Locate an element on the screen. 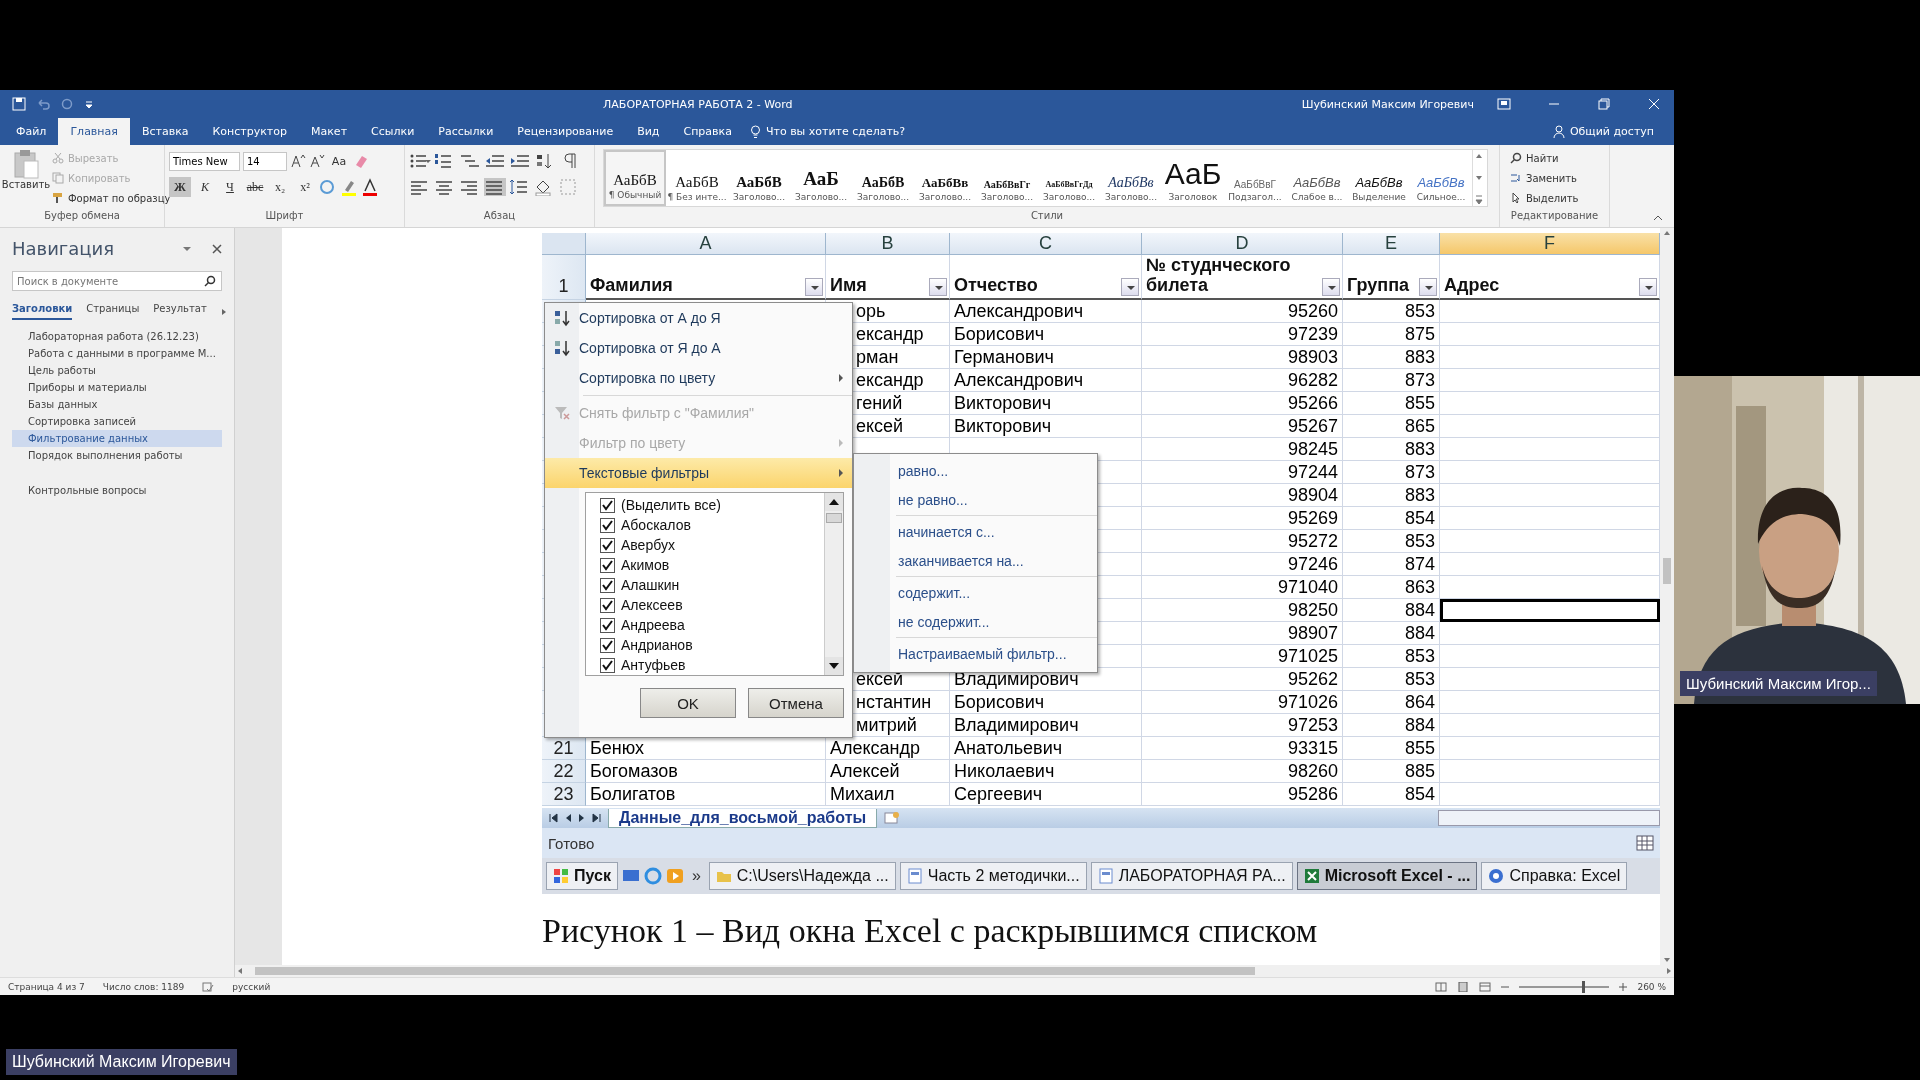 The height and width of the screenshot is (1080, 1920). next-sheet-icon is located at coordinates (582, 818).